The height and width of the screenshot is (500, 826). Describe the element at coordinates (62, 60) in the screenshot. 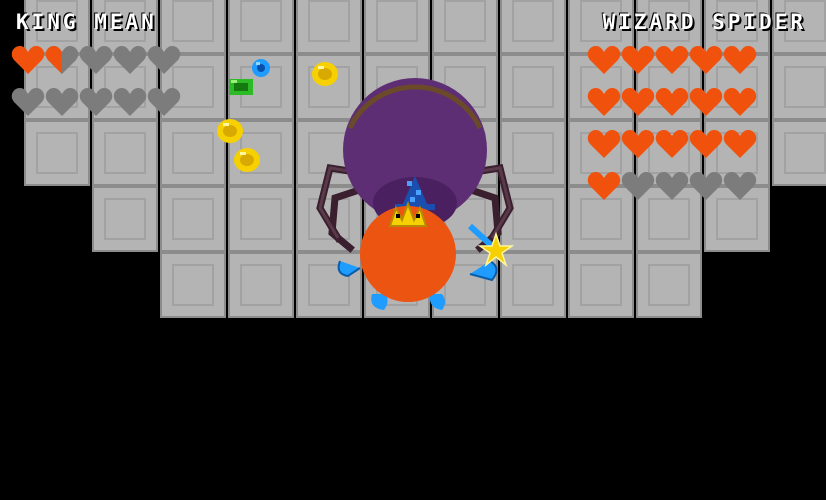

I see `heart-half-icon` at that location.